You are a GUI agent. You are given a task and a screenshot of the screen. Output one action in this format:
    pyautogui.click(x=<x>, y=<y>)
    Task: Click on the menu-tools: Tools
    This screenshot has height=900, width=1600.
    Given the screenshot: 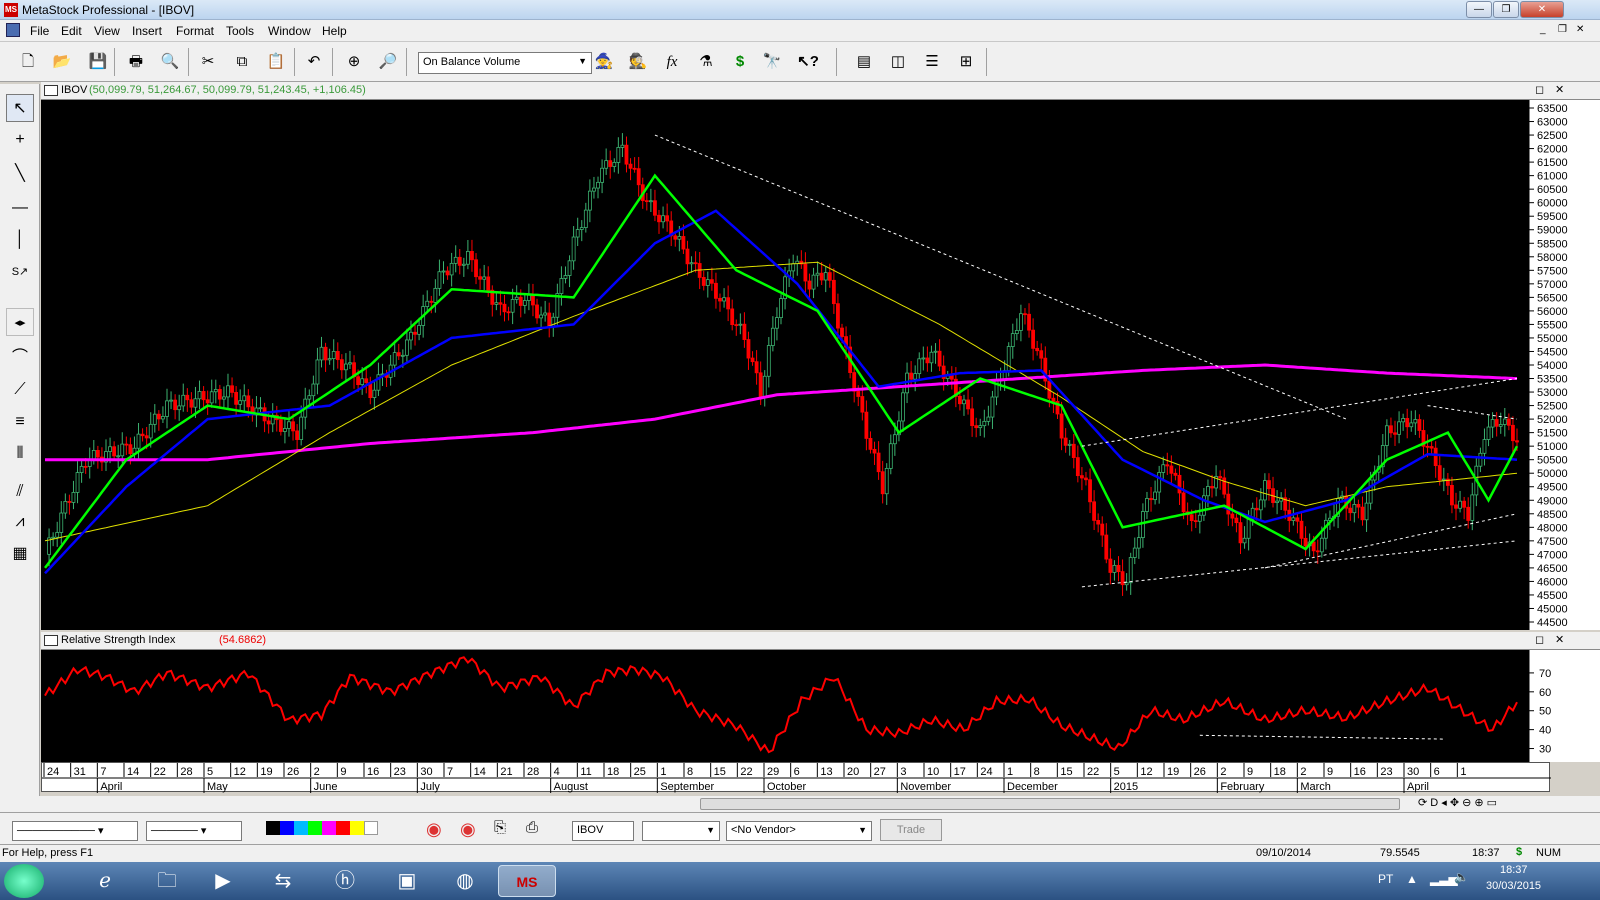 What is the action you would take?
    pyautogui.click(x=240, y=31)
    